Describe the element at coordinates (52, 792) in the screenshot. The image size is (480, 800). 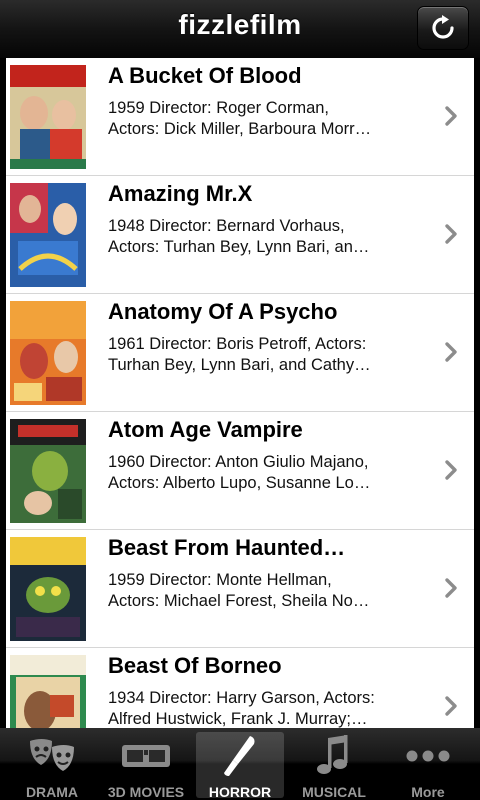
I see `tab-label: DRAMA` at that location.